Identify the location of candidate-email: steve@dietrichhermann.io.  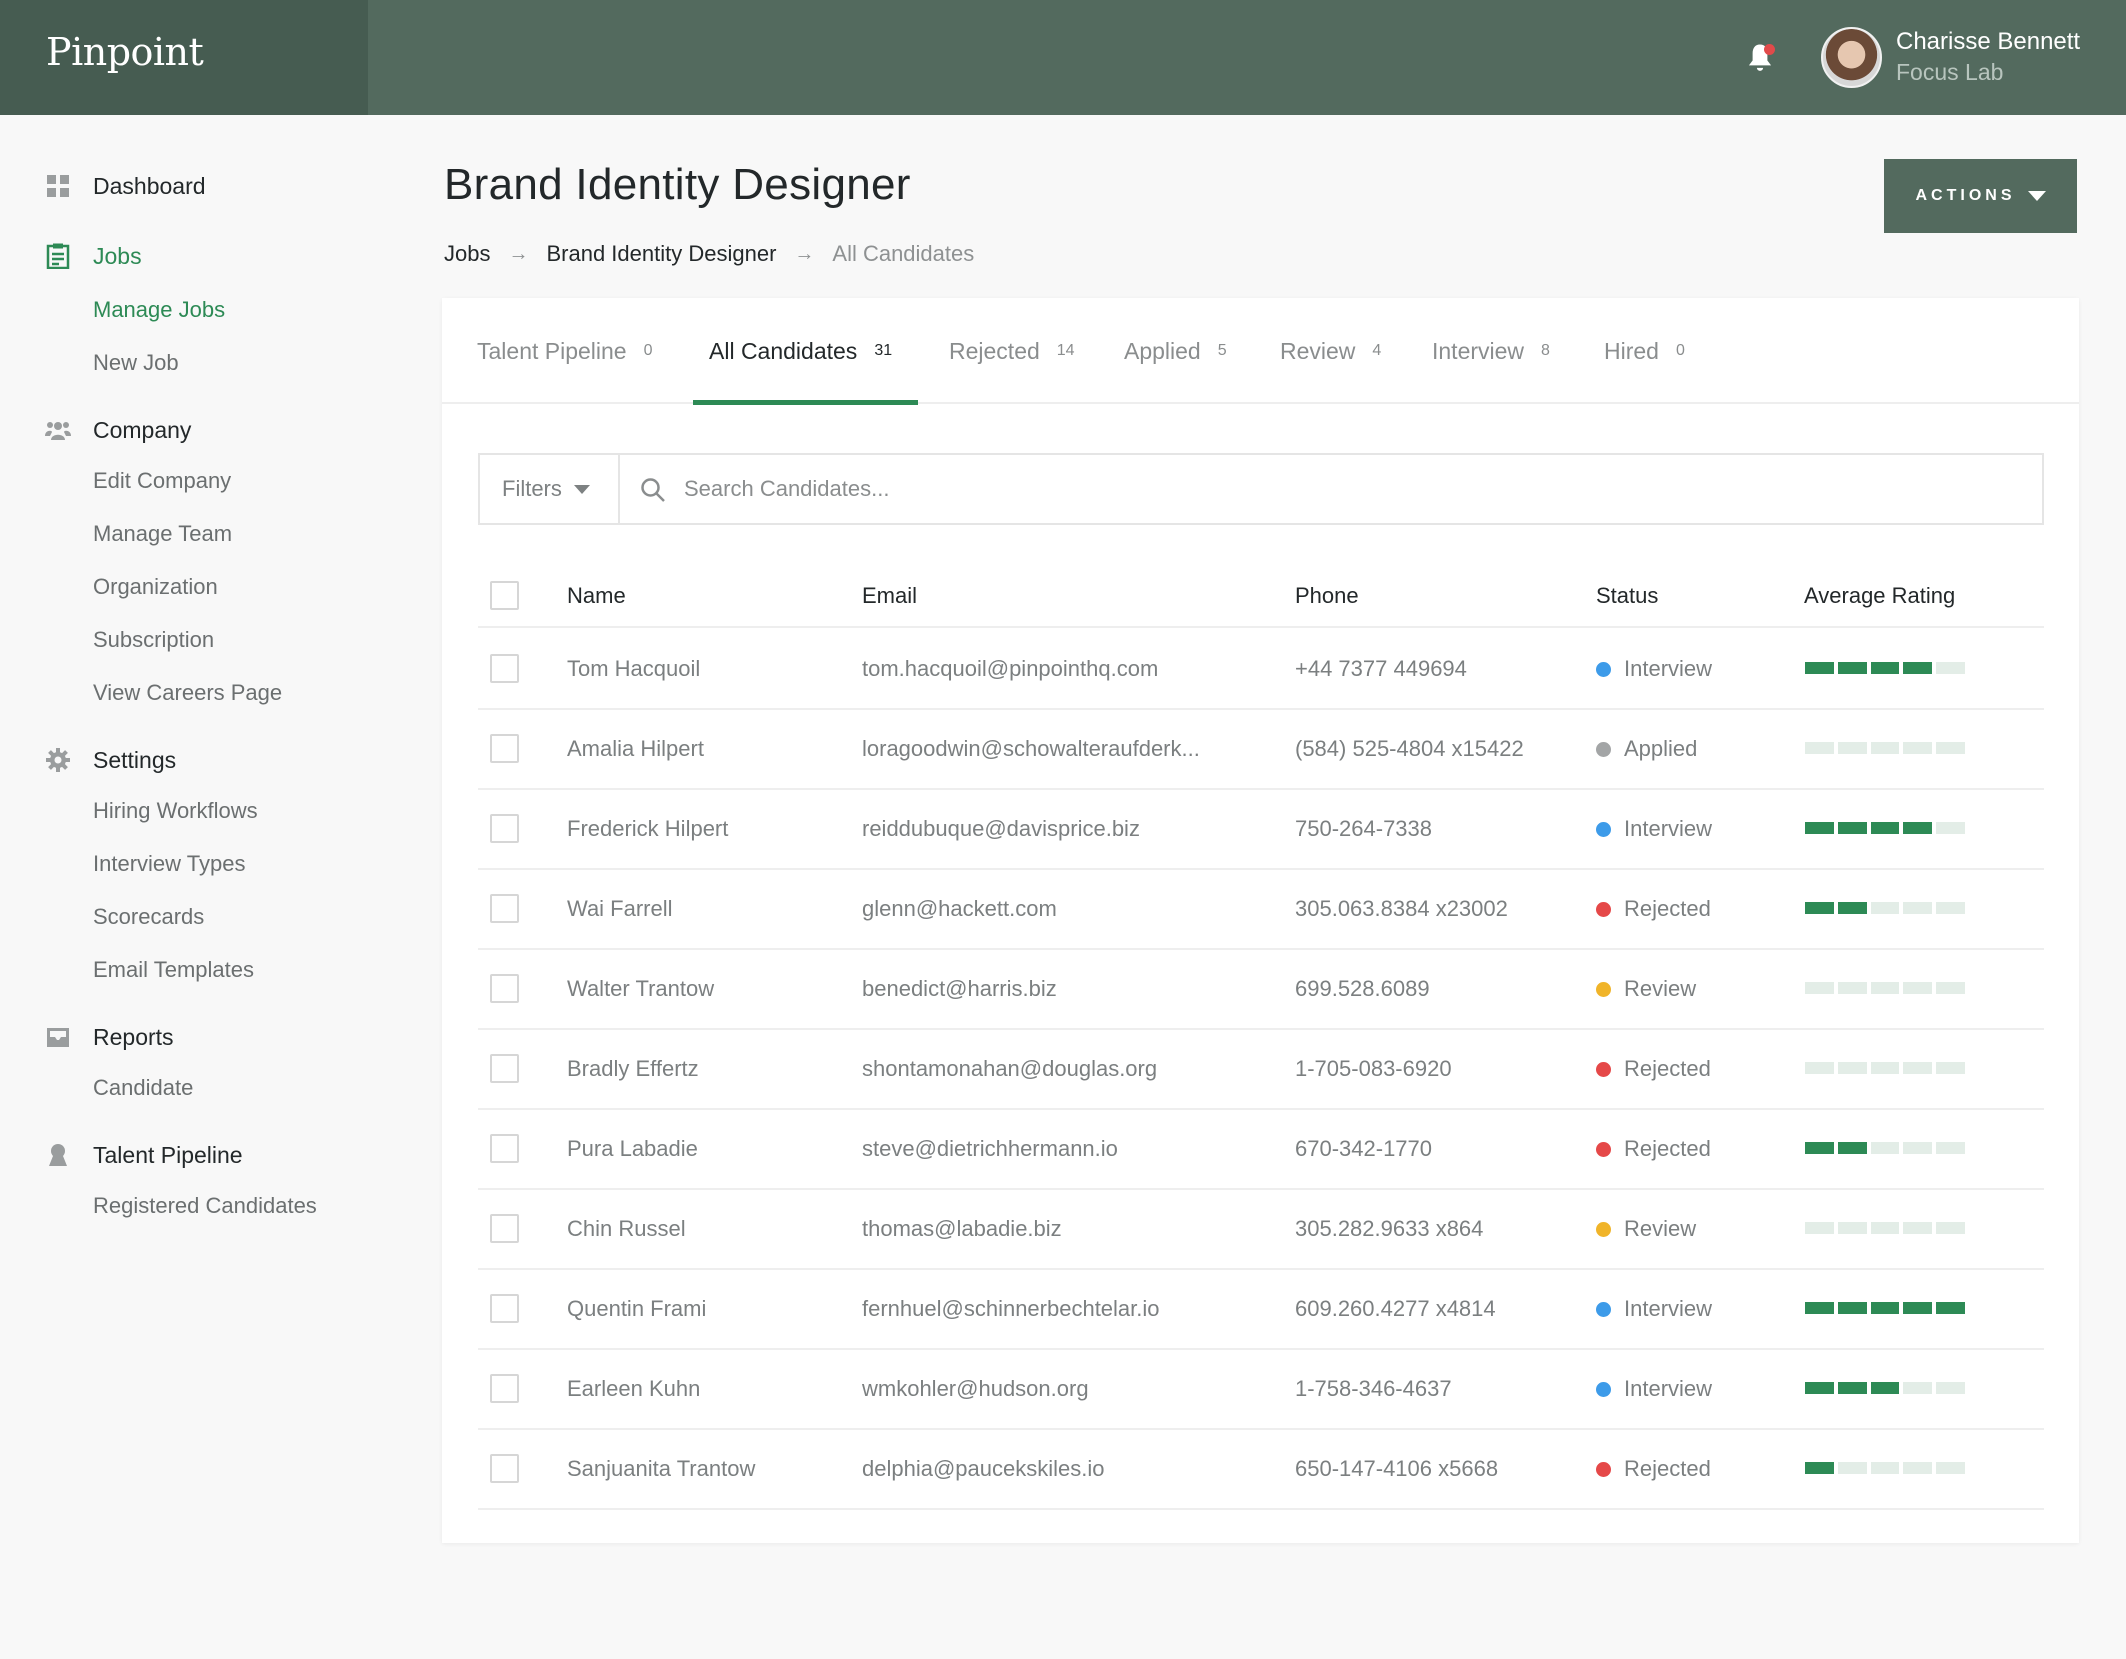
(990, 1149).